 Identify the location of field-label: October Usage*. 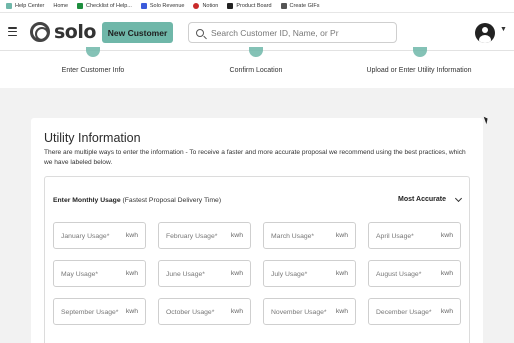
(190, 312).